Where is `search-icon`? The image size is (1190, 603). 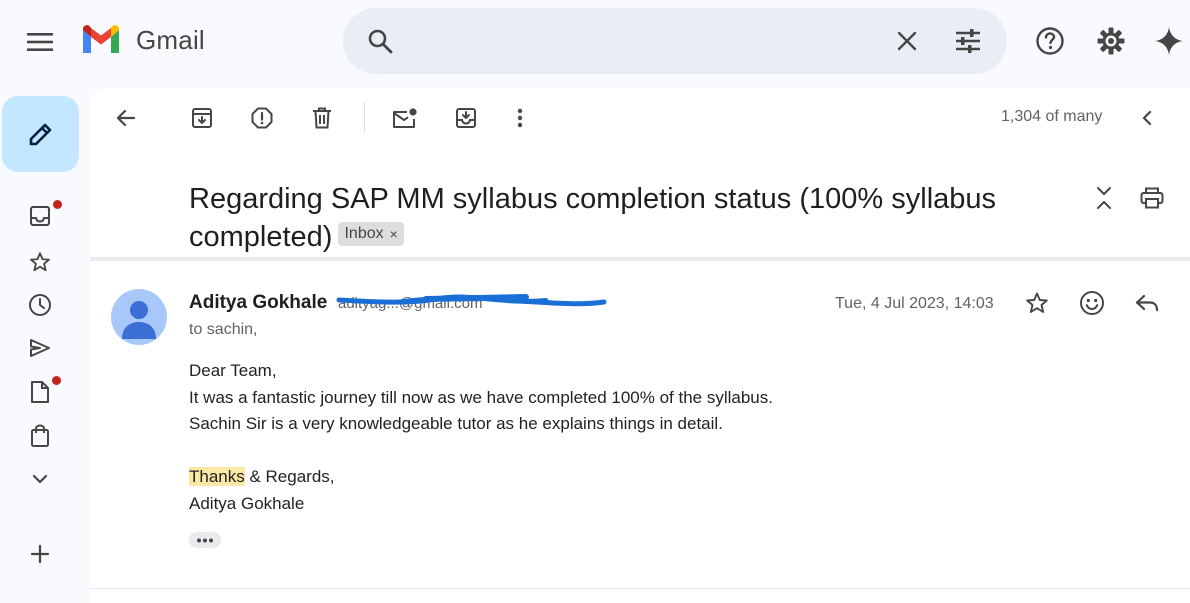
search-icon is located at coordinates (380, 41).